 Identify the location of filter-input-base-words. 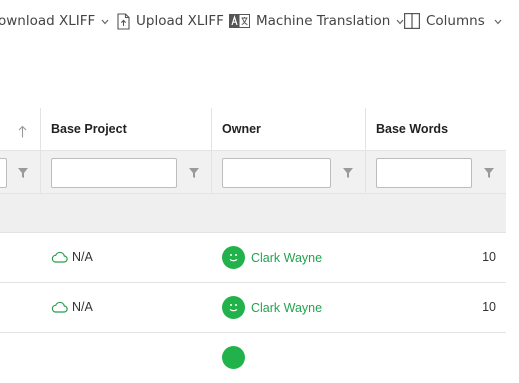
(424, 173).